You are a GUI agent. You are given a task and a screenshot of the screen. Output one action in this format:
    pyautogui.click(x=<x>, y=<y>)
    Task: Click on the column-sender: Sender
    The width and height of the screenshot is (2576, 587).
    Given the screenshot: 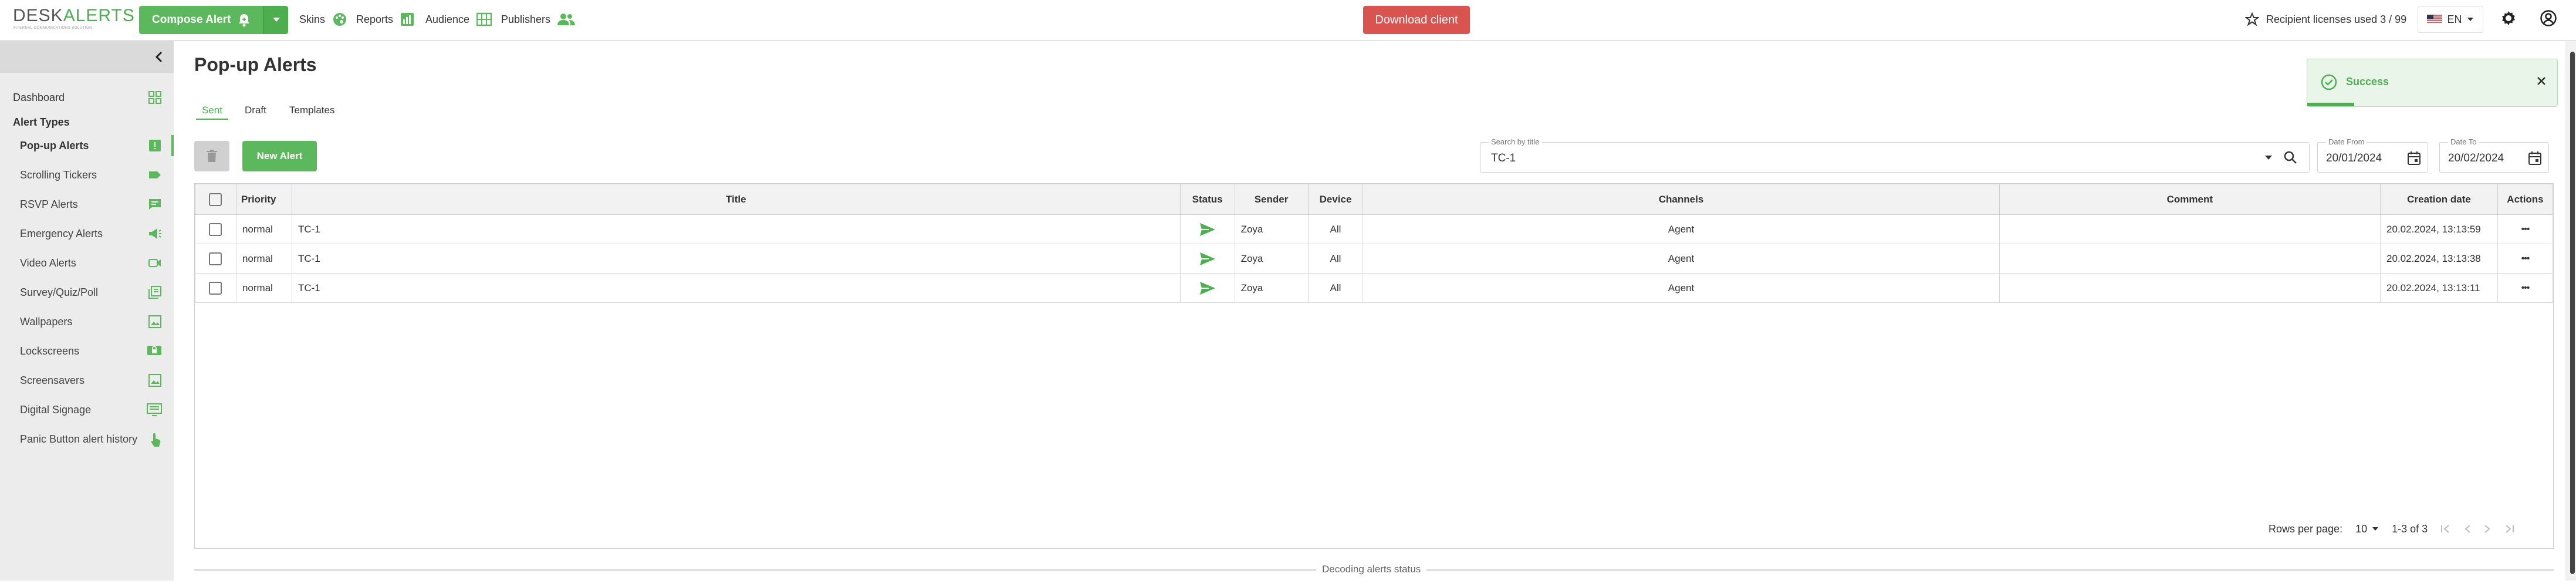 What is the action you would take?
    pyautogui.click(x=1271, y=199)
    